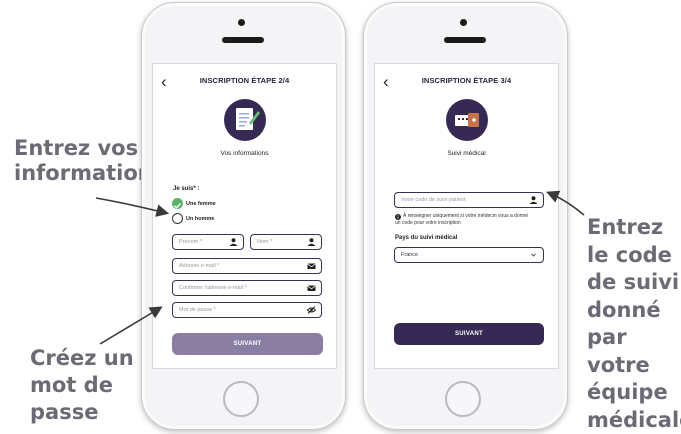 Image resolution: width=681 pixels, height=434 pixels. Describe the element at coordinates (409, 255) in the screenshot. I see `select-value: France` at that location.